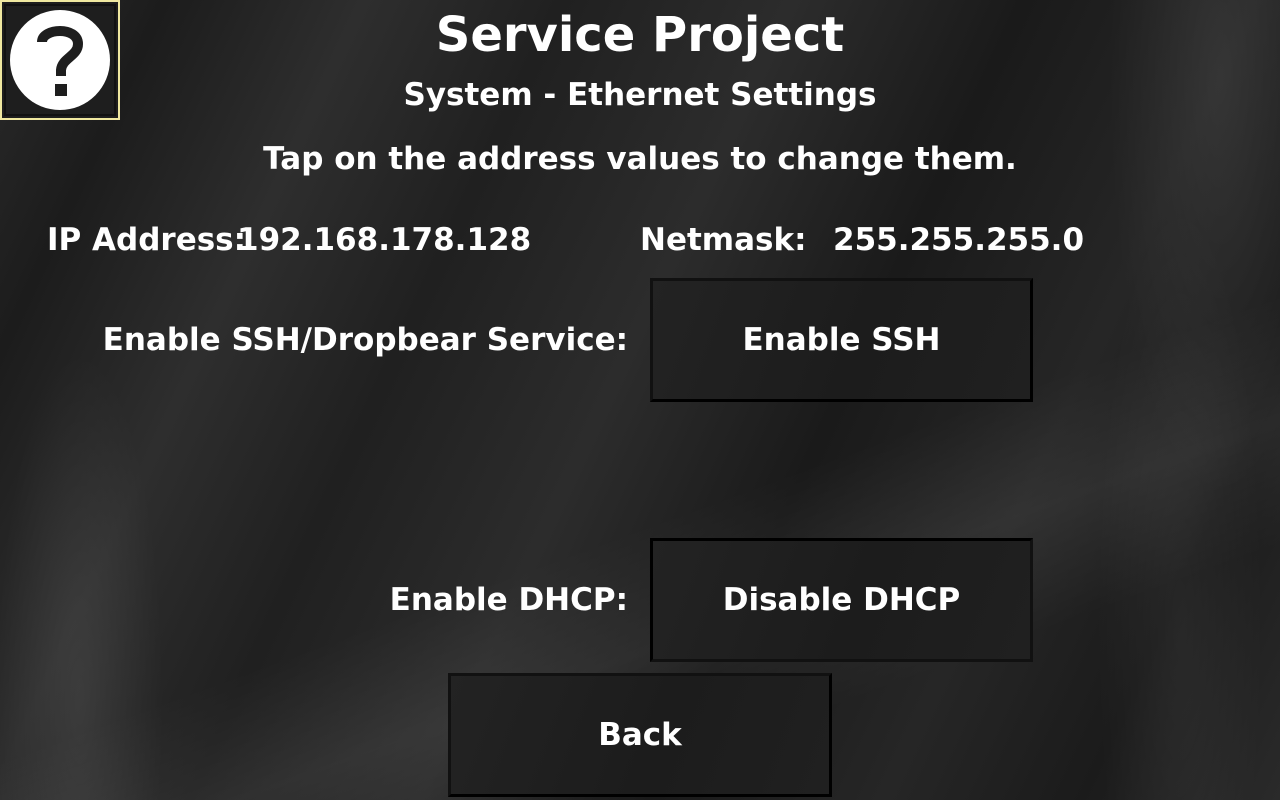 The width and height of the screenshot is (1280, 800). I want to click on enable-ssh-button: Enable SSH, so click(841, 340).